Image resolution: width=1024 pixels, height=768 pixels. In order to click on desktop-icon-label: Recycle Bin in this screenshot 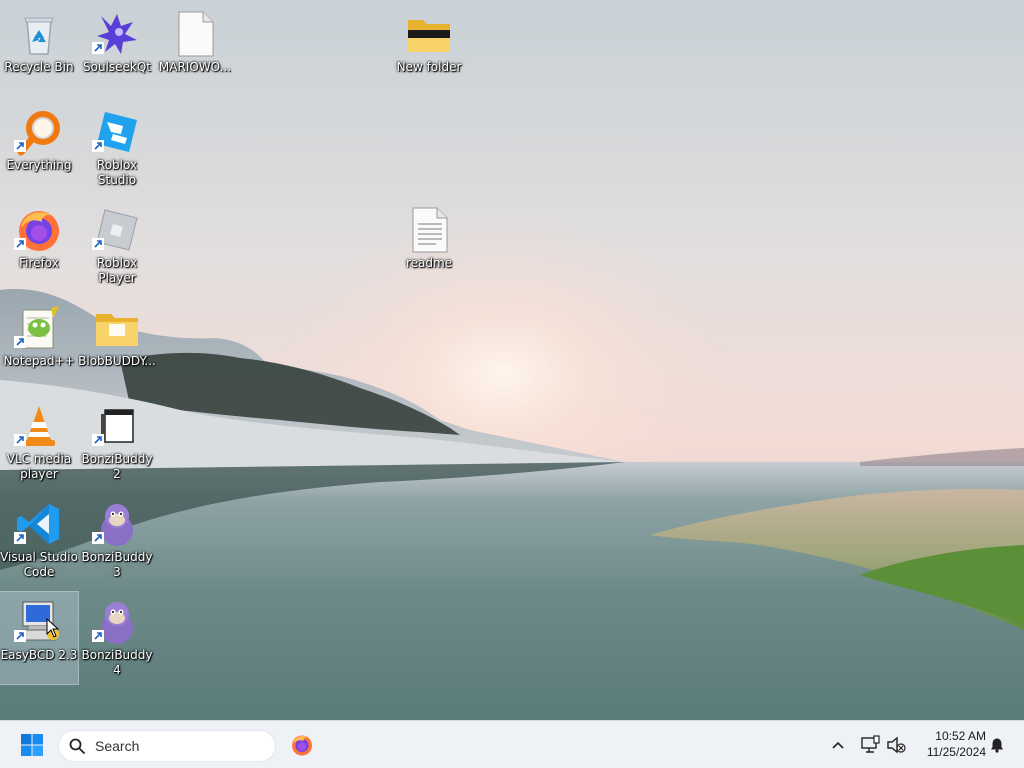, I will do `click(39, 67)`.